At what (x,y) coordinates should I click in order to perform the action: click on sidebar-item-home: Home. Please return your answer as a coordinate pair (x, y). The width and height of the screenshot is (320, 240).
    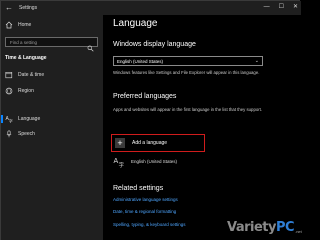
    Looking at the image, I should click on (18, 25).